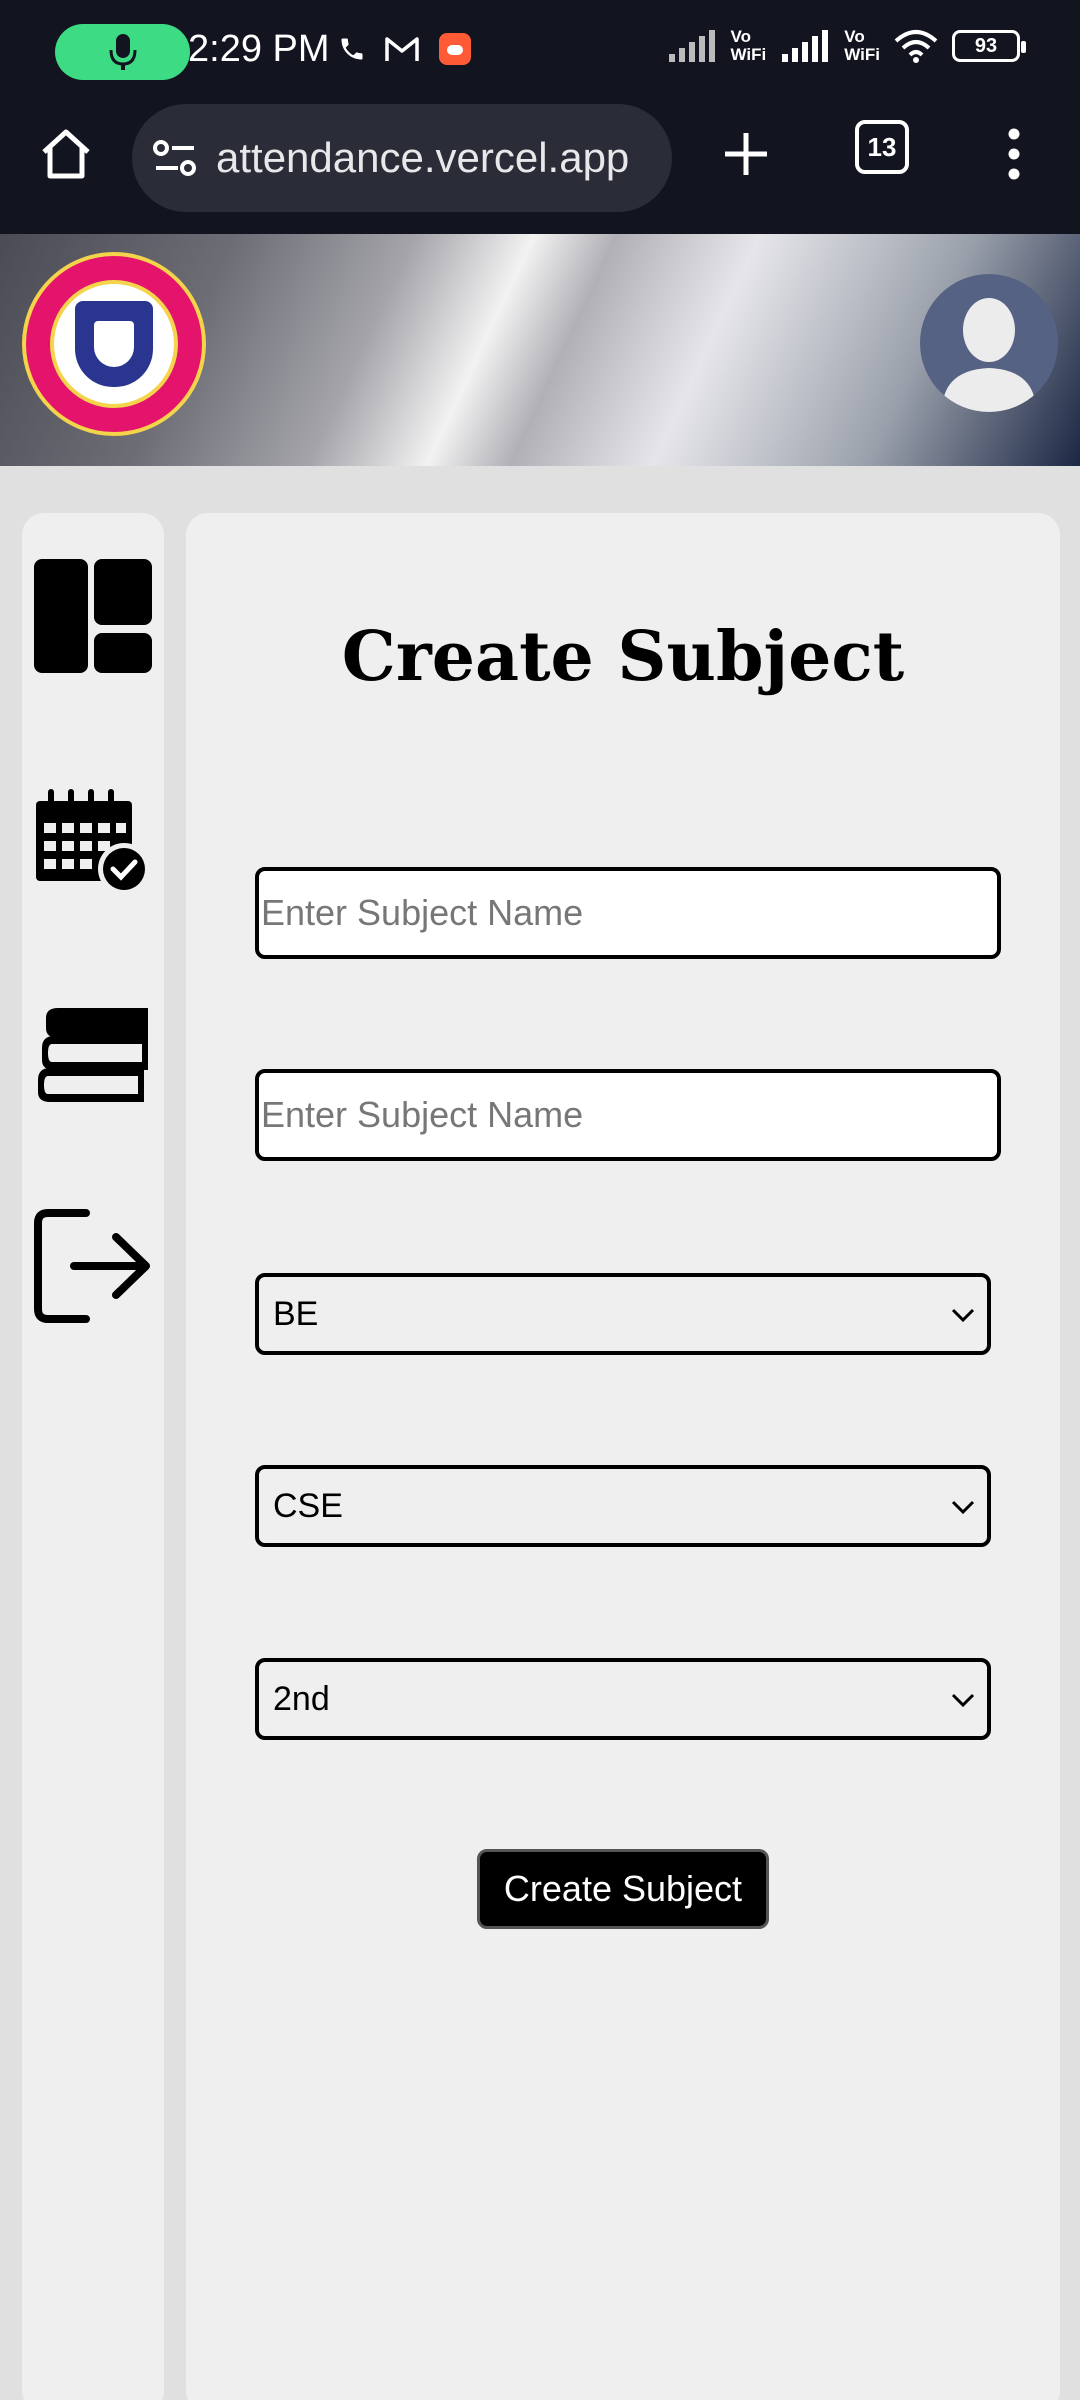 This screenshot has width=1080, height=2400. I want to click on sidebar, so click(93, 1456).